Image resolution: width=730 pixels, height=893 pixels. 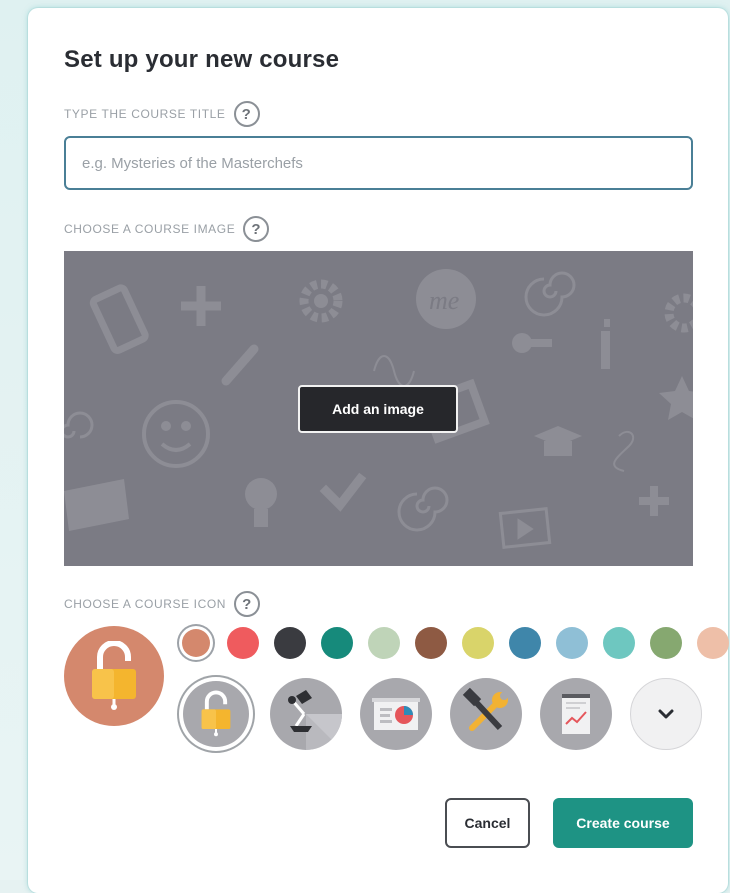 I want to click on course-title-help-icon: ?, so click(x=246, y=114).